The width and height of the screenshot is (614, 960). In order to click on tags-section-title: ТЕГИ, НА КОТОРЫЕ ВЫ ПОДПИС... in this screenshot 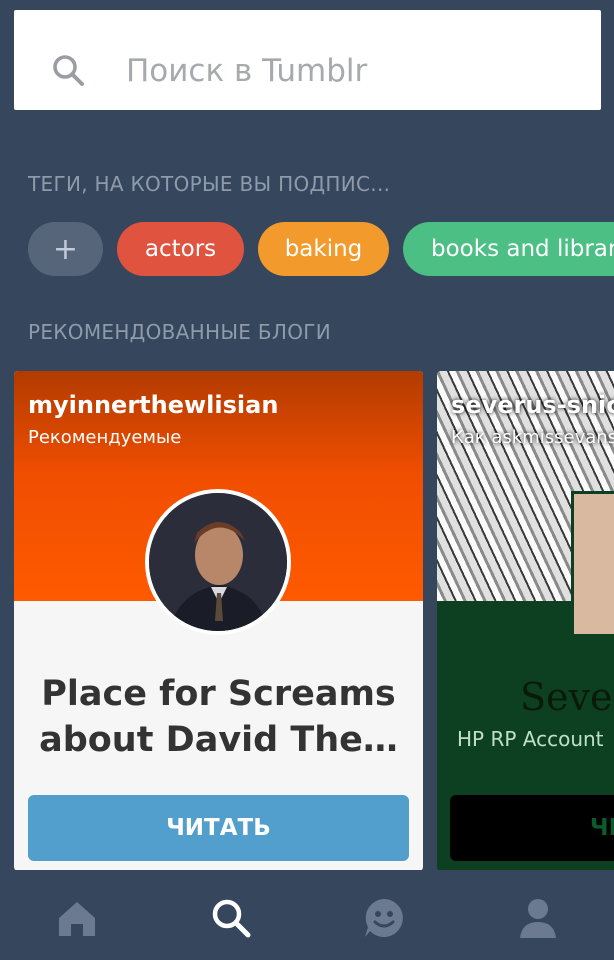, I will do `click(209, 184)`.